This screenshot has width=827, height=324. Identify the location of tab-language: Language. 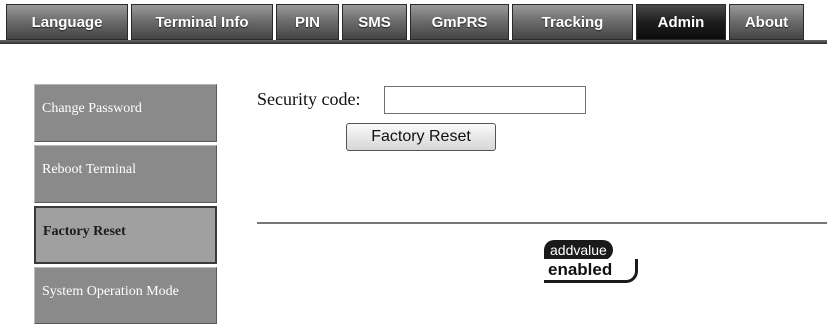
(67, 22).